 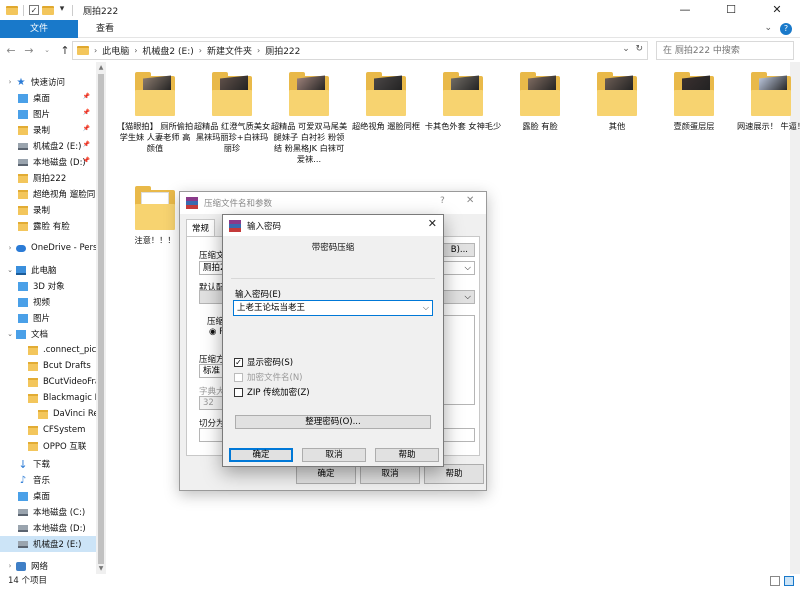 I want to click on sidebar-item: ⌄ 此电脑, so click(x=48, y=270).